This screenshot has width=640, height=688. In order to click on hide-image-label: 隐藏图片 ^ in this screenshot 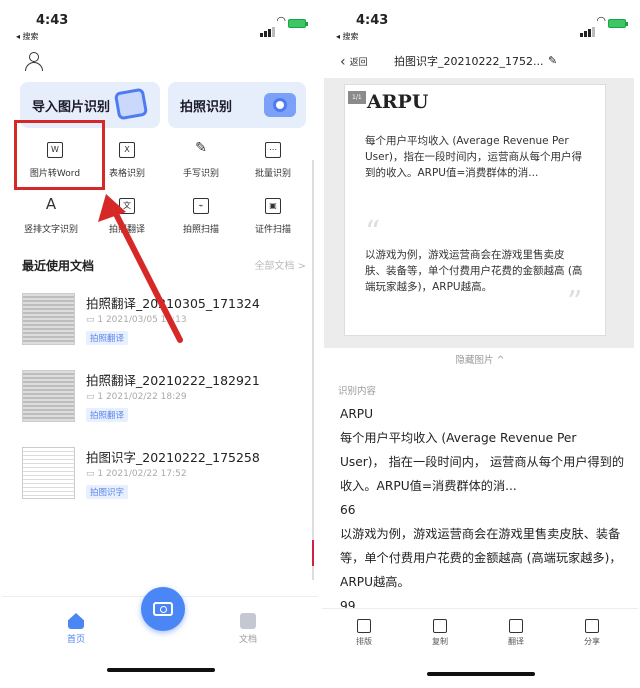, I will do `click(480, 360)`.